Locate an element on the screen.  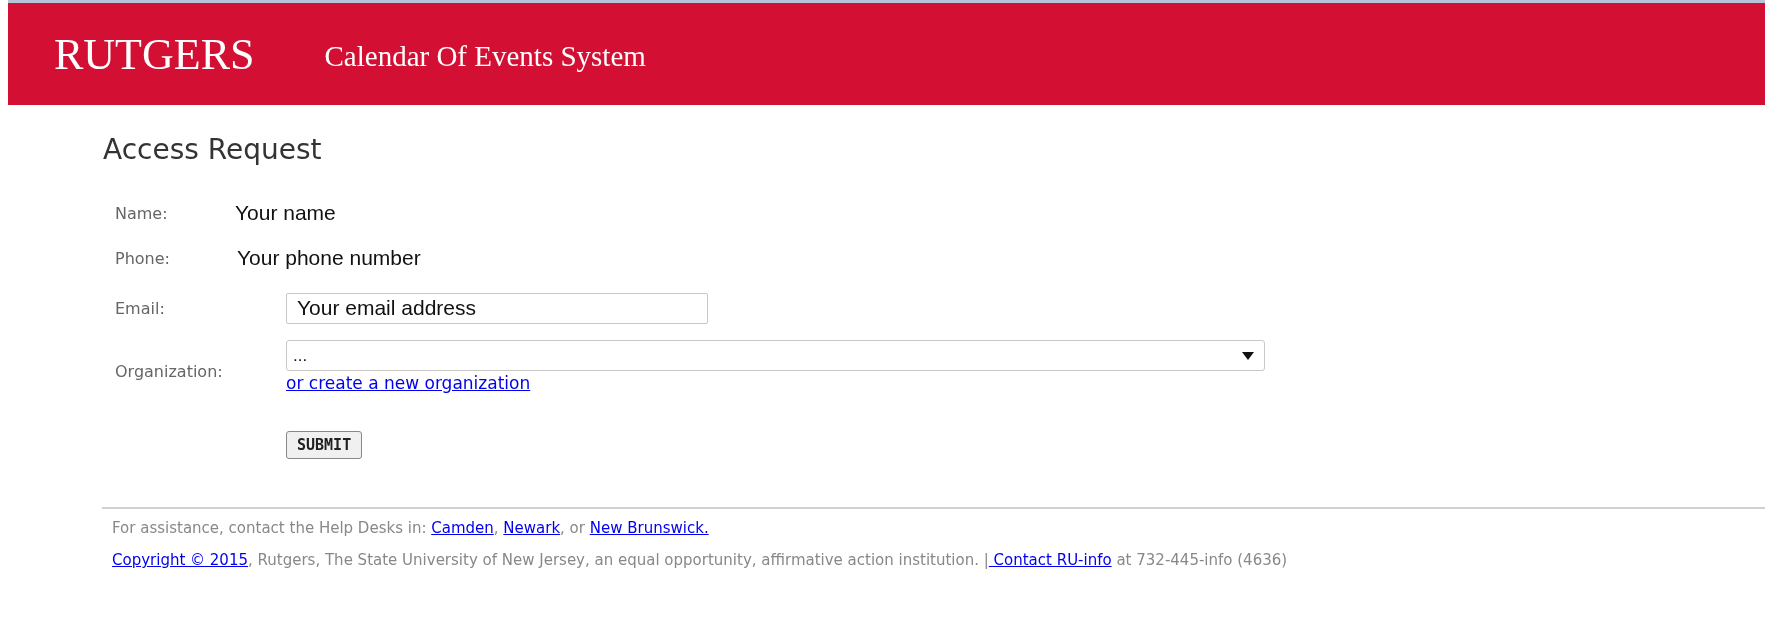
create-organization-link: or create a new organization is located at coordinates (408, 383).